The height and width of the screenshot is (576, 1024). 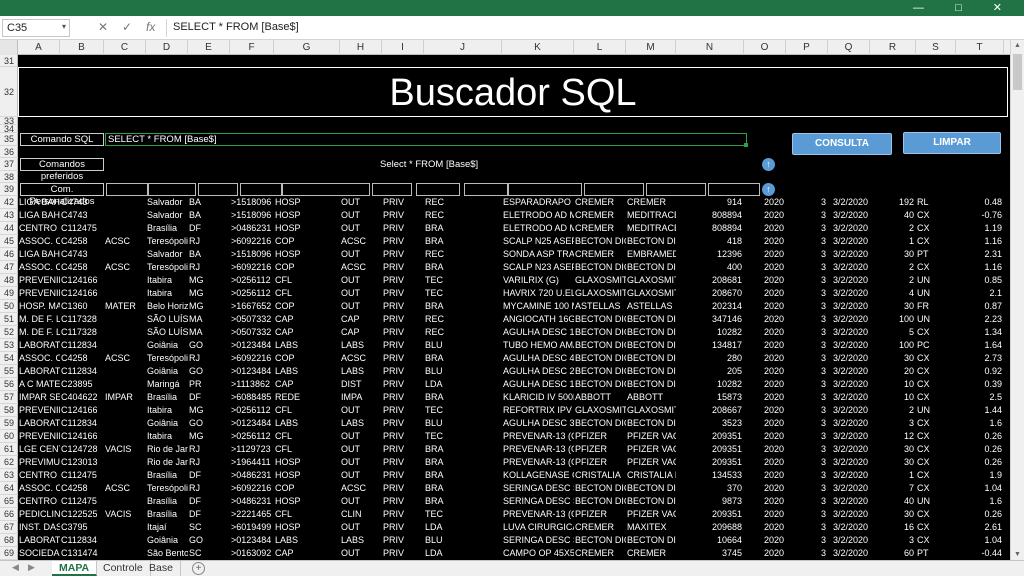 What do you see at coordinates (651, 228) in the screenshot?
I see `table-cell: MEDITRACE` at bounding box center [651, 228].